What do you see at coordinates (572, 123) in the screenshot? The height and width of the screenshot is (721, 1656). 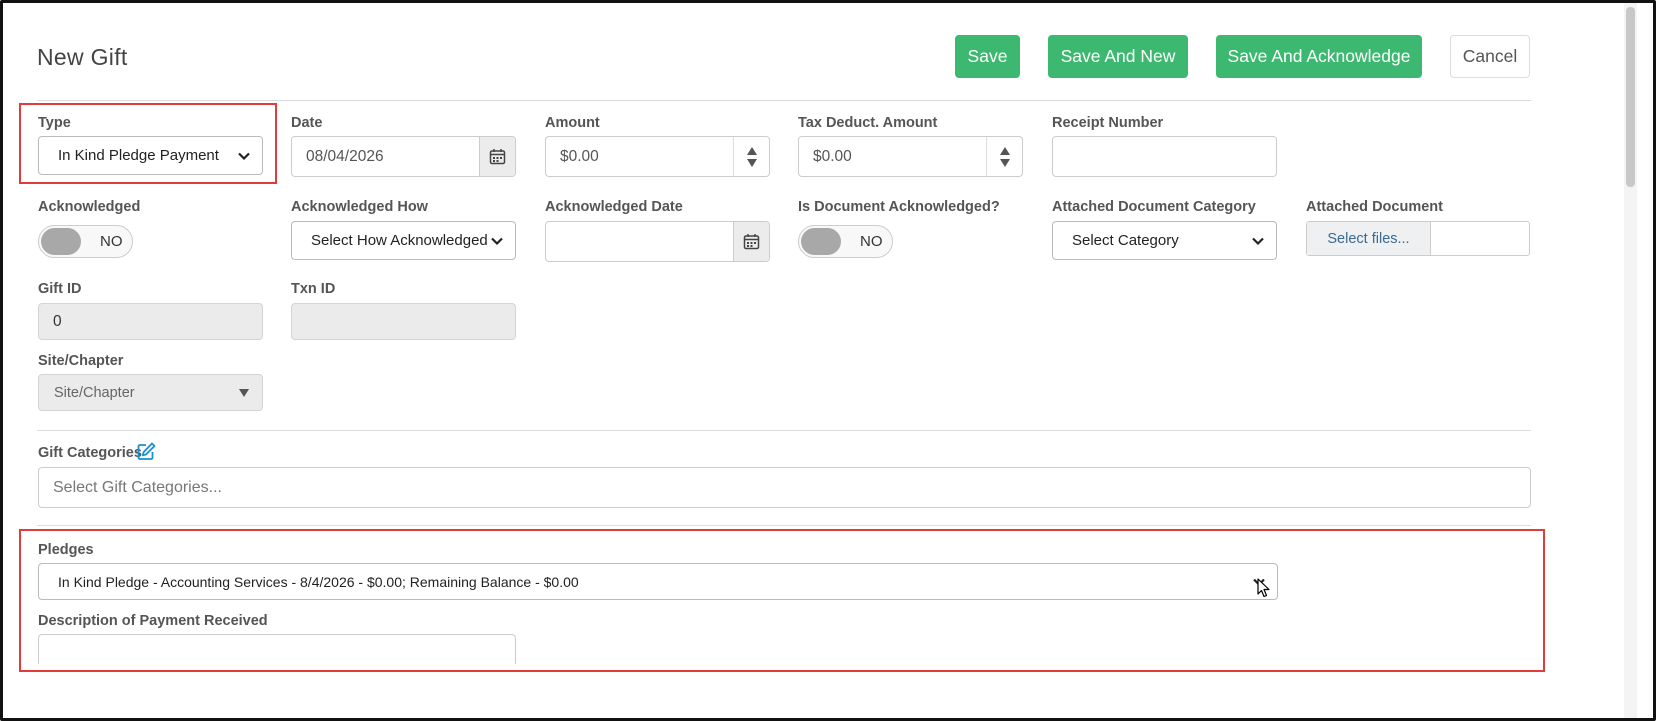 I see `amount-label: Amount` at bounding box center [572, 123].